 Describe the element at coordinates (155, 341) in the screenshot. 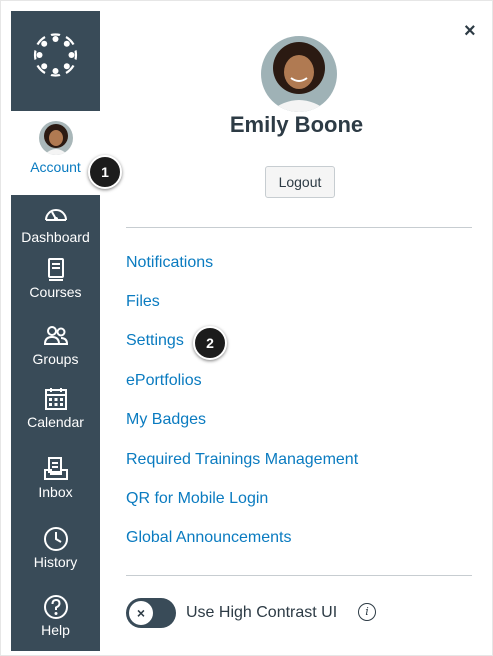

I see `link-settings: Settings` at that location.